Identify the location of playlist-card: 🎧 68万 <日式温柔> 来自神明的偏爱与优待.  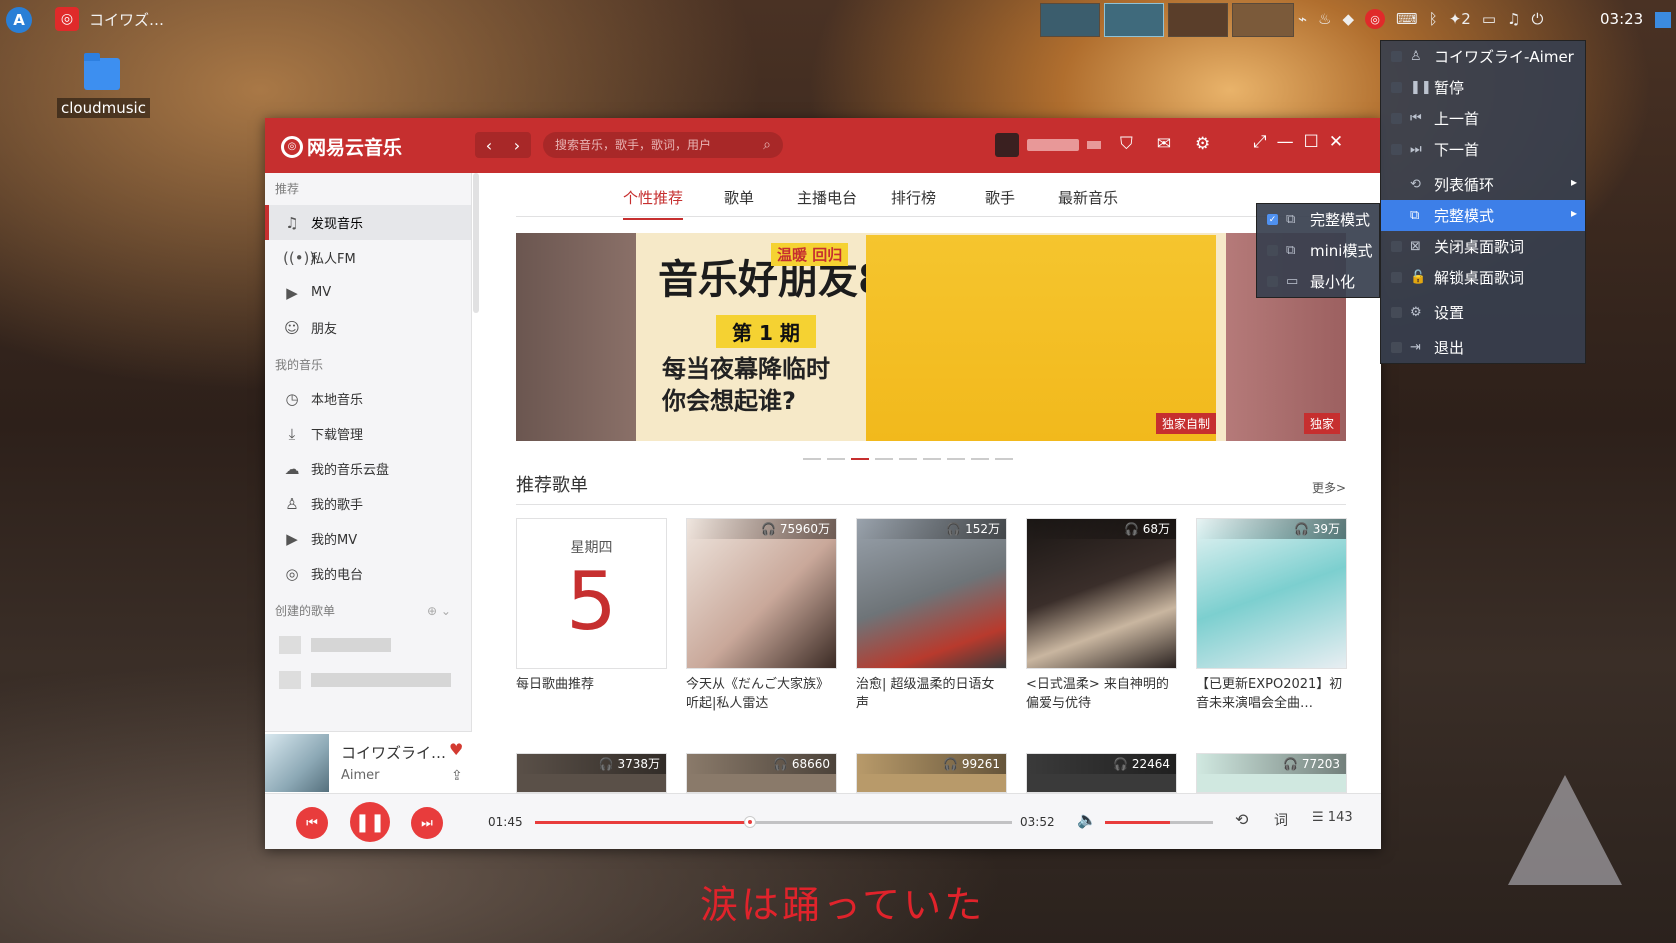
(1101, 615).